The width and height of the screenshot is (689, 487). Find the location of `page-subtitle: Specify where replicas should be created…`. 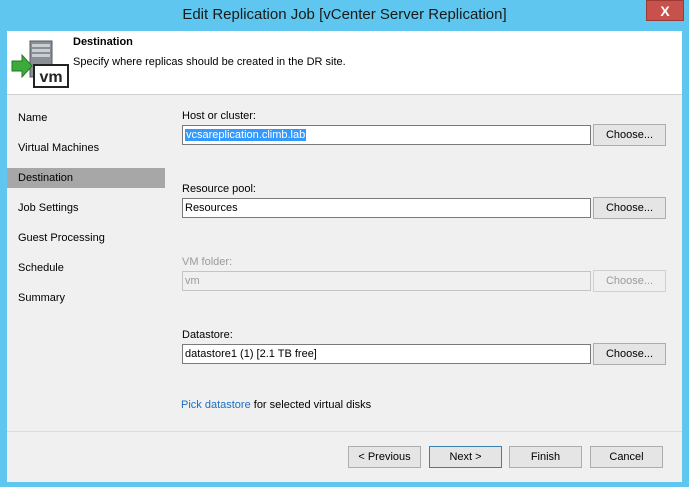

page-subtitle: Specify where replicas should be created… is located at coordinates (209, 62).